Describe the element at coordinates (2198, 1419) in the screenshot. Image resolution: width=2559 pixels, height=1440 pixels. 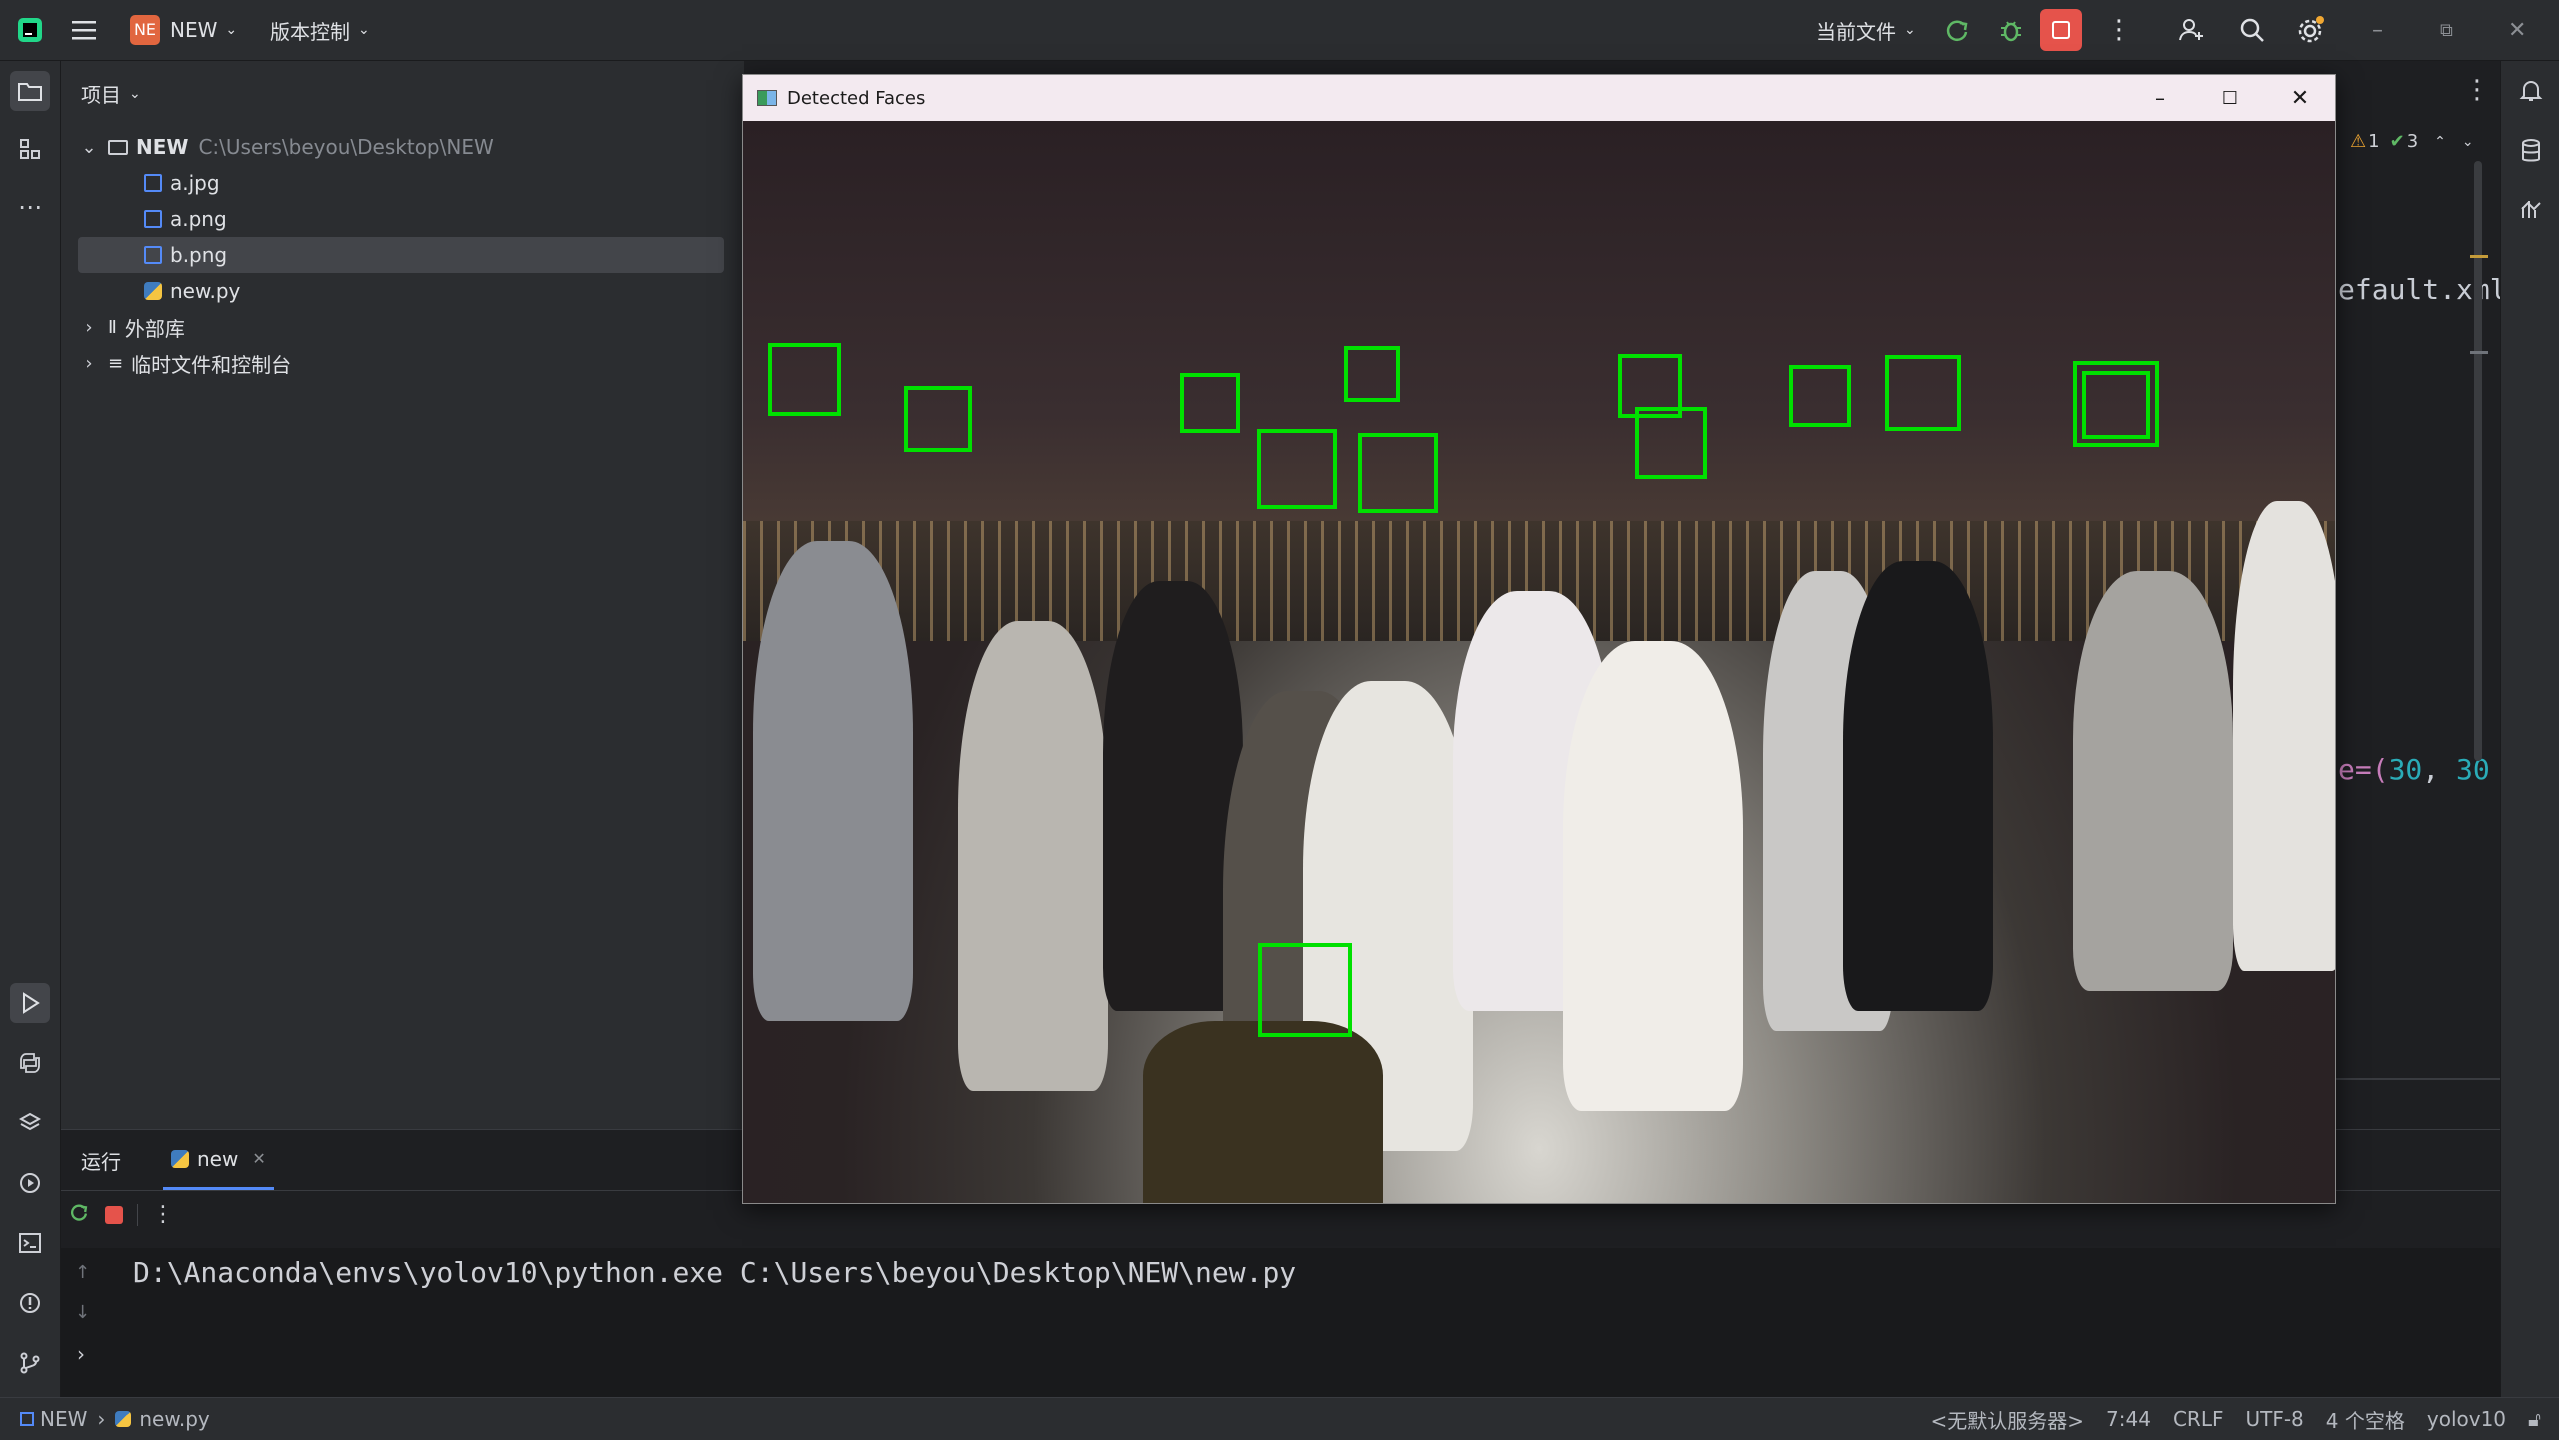
I see `status-line-separator: CRLF` at that location.